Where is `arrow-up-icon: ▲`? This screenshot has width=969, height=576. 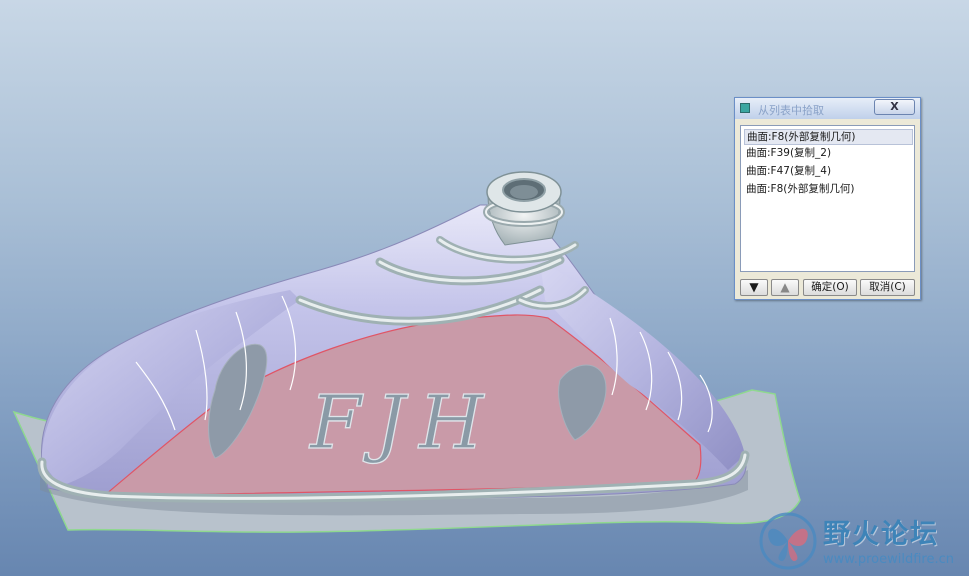
arrow-up-icon: ▲ is located at coordinates (785, 287).